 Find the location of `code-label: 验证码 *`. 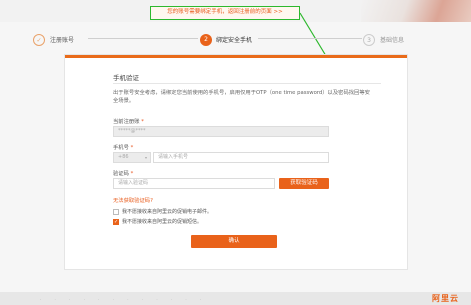

code-label: 验证码 * is located at coordinates (123, 173).